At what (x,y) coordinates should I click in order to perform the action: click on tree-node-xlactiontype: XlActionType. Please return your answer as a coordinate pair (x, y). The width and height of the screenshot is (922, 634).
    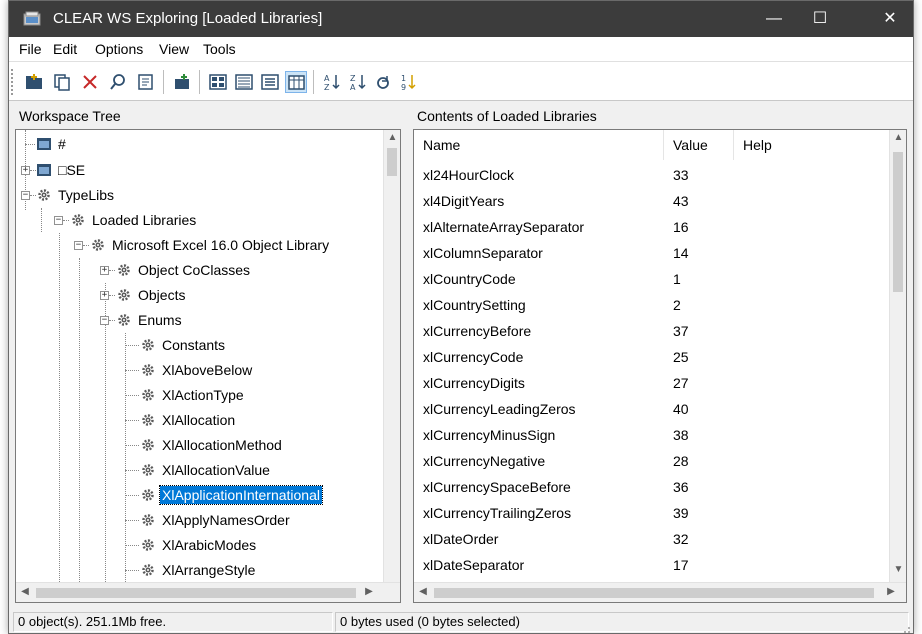
    Looking at the image, I should click on (196, 395).